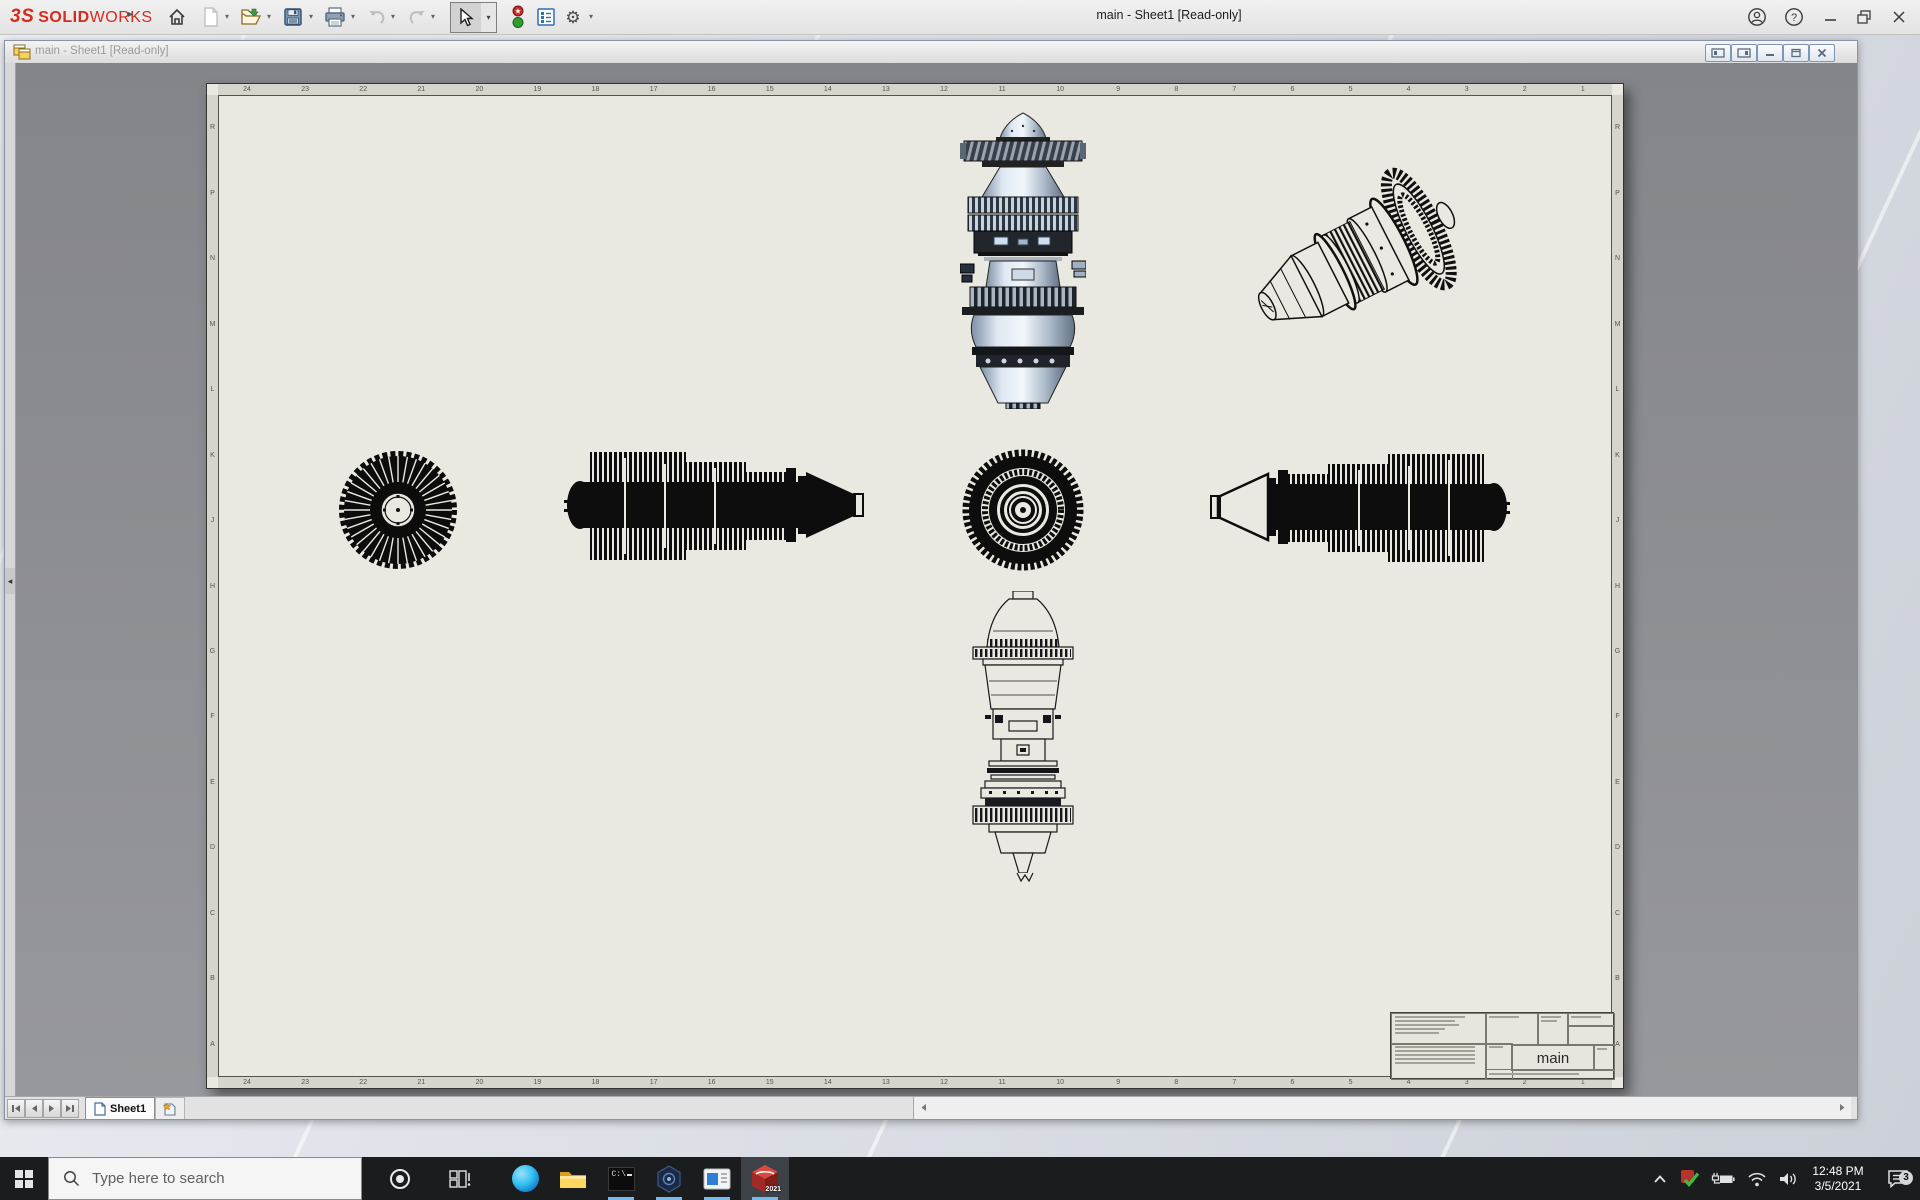 This screenshot has width=1920, height=1200. What do you see at coordinates (537, 1082) in the screenshot?
I see `zone-label: 19` at bounding box center [537, 1082].